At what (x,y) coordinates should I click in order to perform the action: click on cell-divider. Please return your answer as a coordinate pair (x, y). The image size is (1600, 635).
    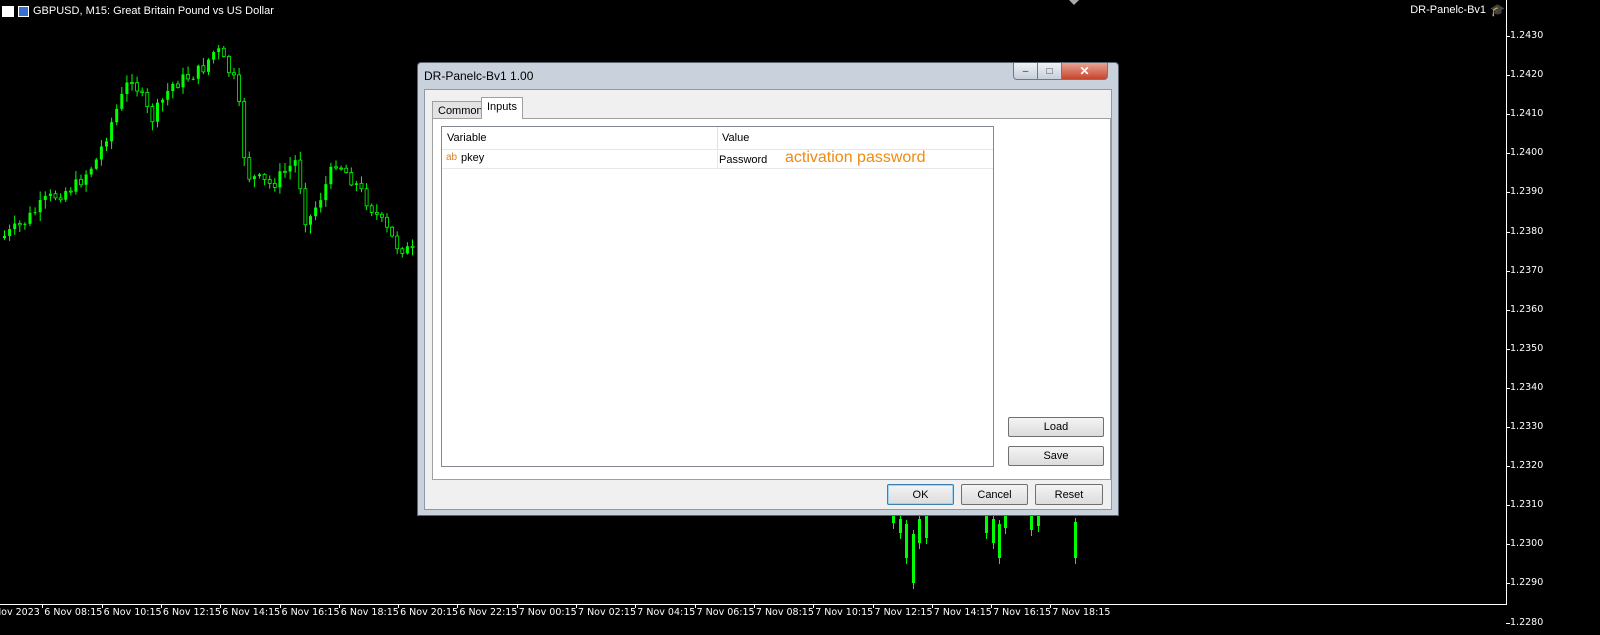
    Looking at the image, I should click on (717, 158).